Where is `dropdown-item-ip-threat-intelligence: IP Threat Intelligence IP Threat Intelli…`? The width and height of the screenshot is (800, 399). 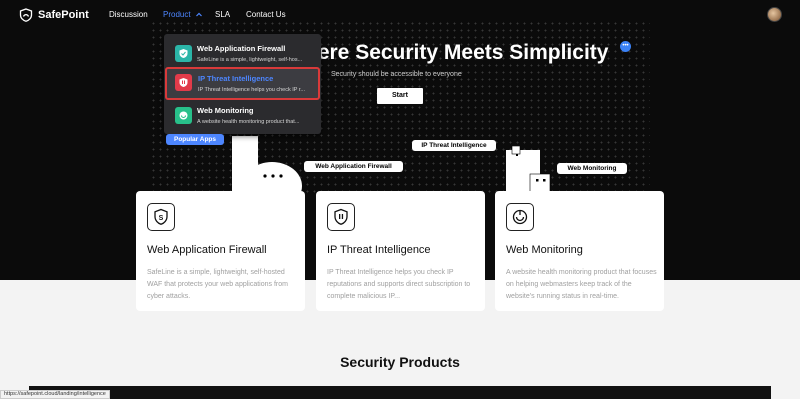
dropdown-item-ip-threat-intelligence: IP Threat Intelligence IP Threat Intelli… is located at coordinates (242, 83).